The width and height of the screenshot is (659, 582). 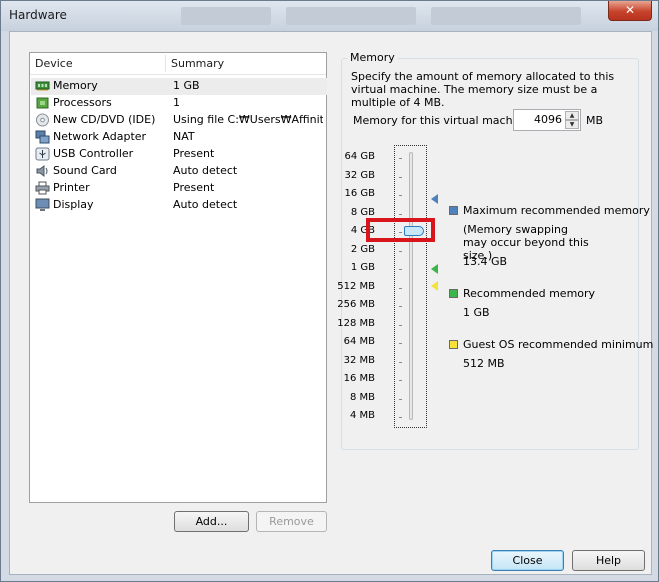 I want to click on device-name: USB Controller, so click(x=93, y=153).